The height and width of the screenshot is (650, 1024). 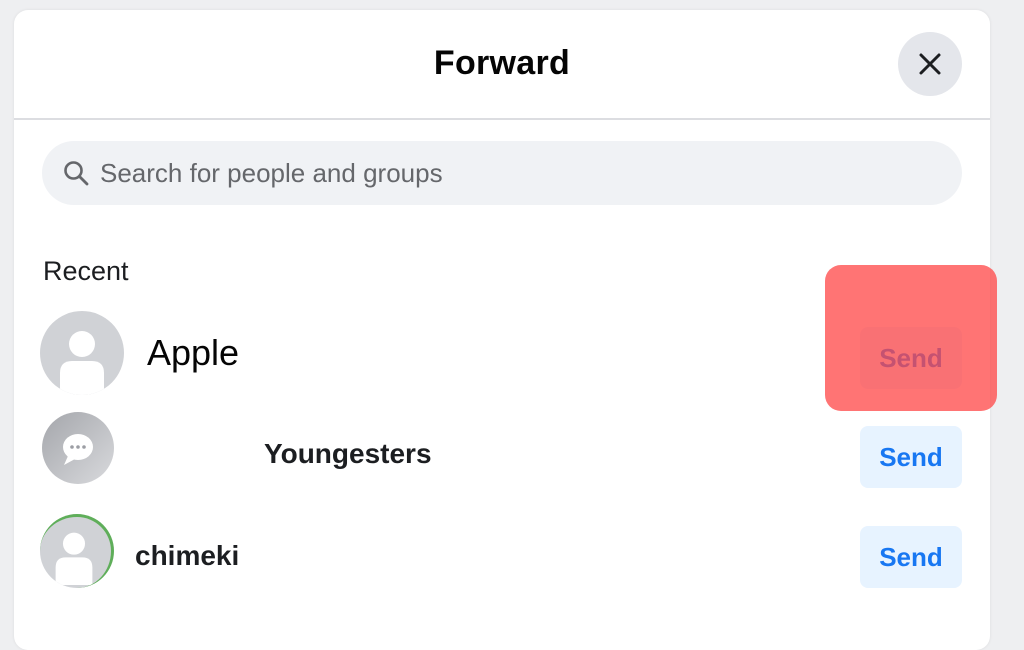 What do you see at coordinates (86, 271) in the screenshot?
I see `recent-section-label: Recent` at bounding box center [86, 271].